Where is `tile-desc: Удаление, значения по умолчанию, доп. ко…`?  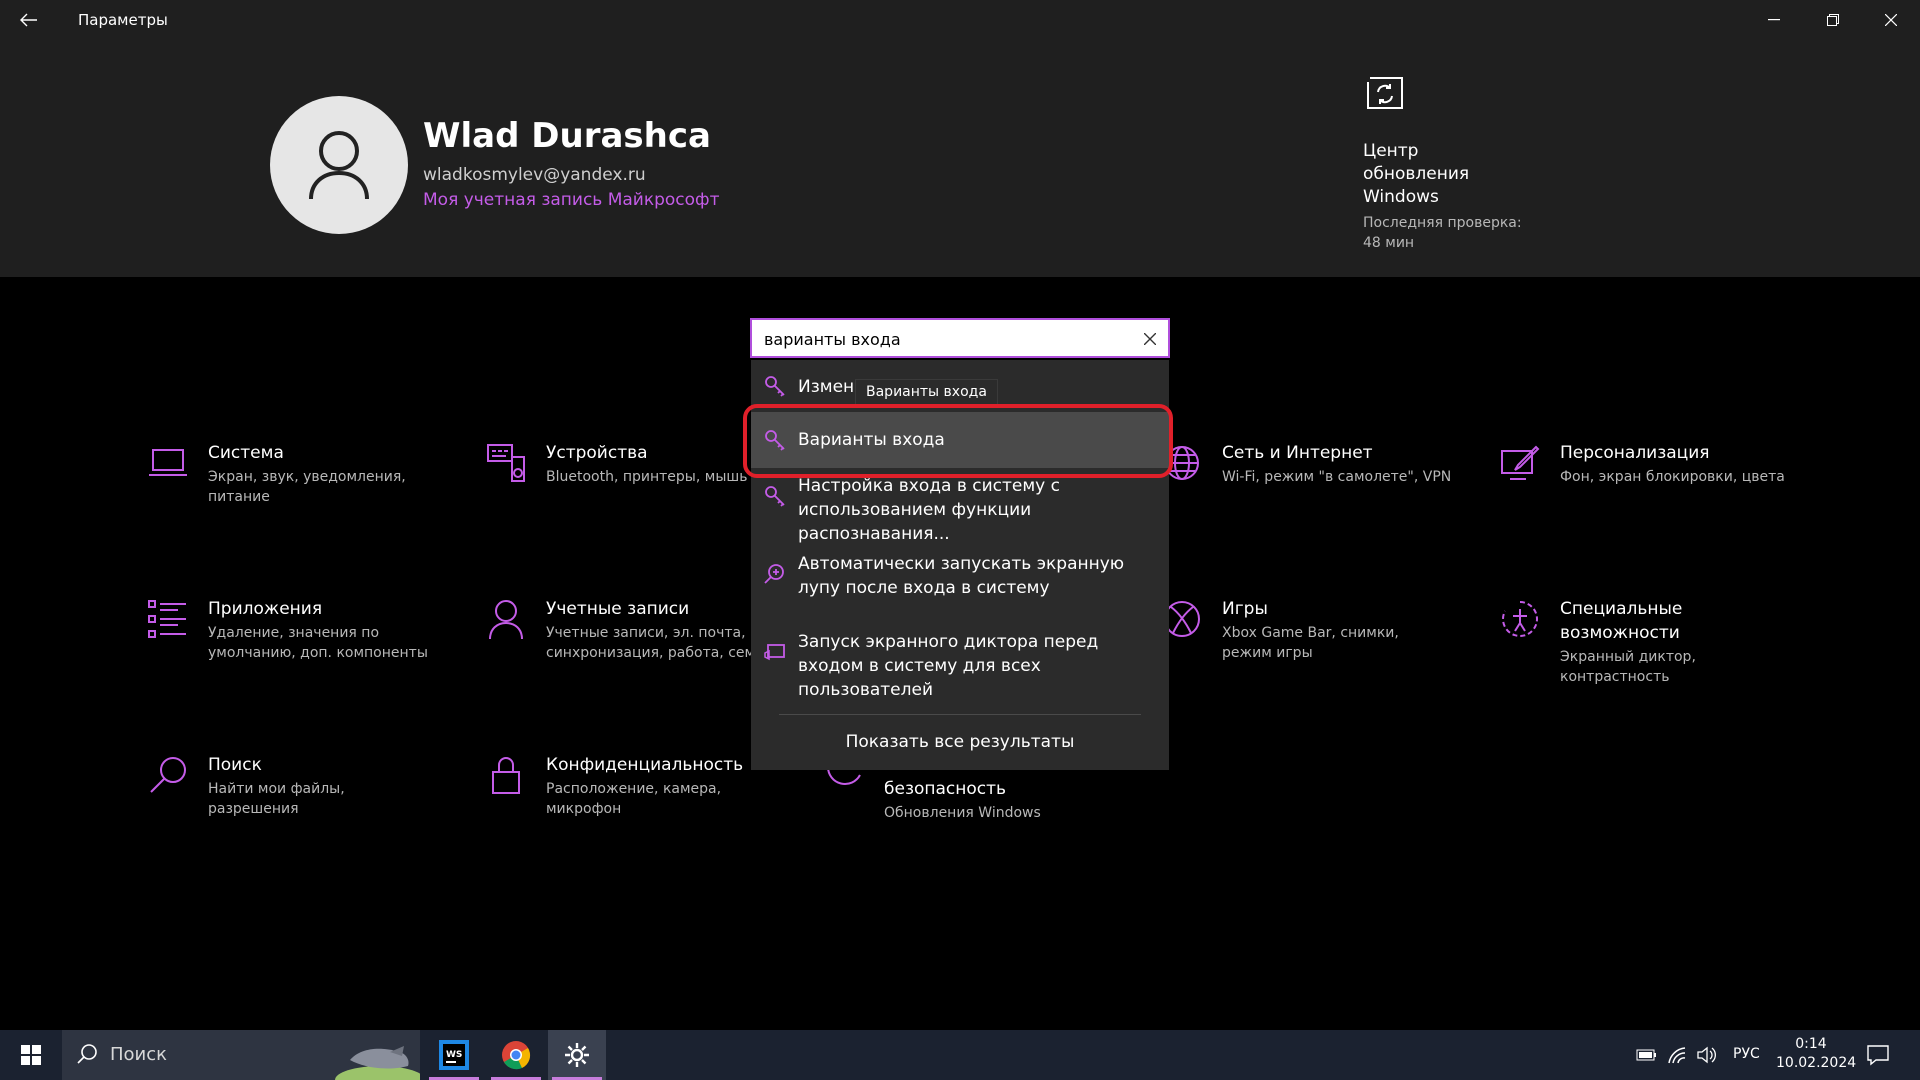
tile-desc: Удаление, значения по умолчанию, доп. ко… is located at coordinates (318, 643).